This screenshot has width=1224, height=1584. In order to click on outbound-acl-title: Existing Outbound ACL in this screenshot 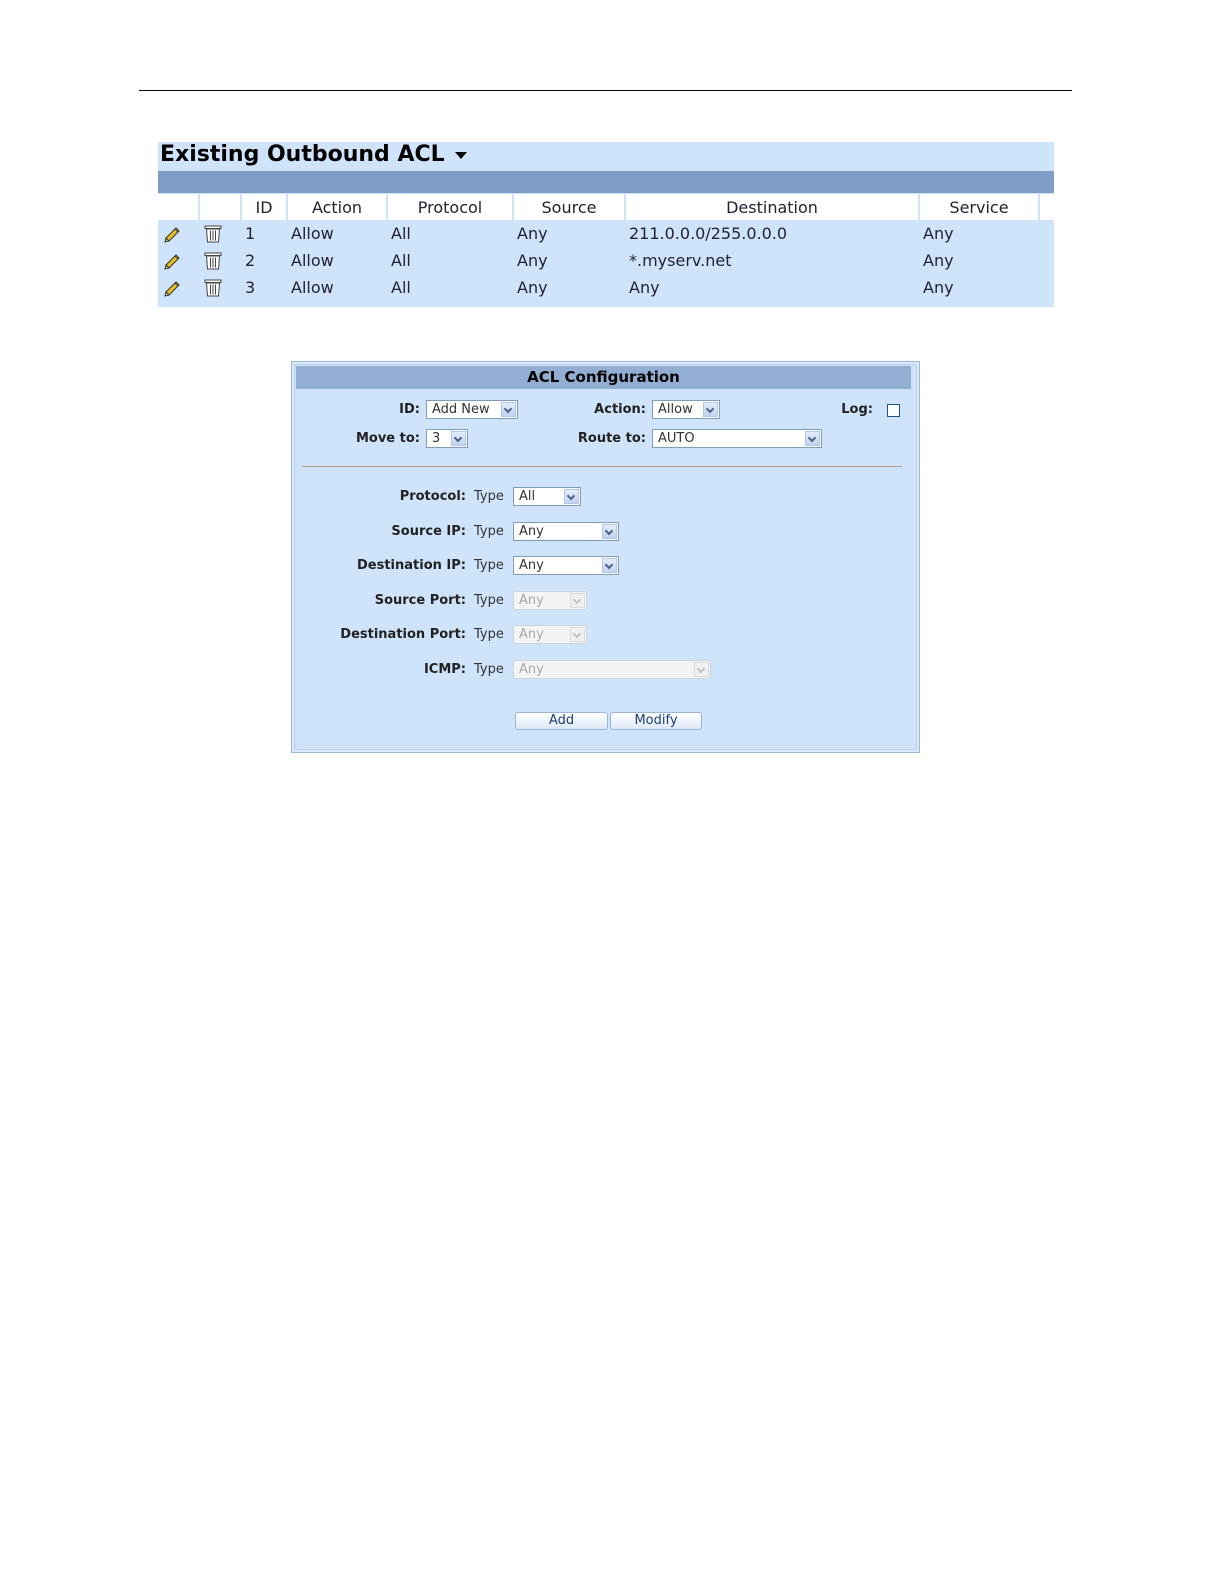, I will do `click(313, 156)`.